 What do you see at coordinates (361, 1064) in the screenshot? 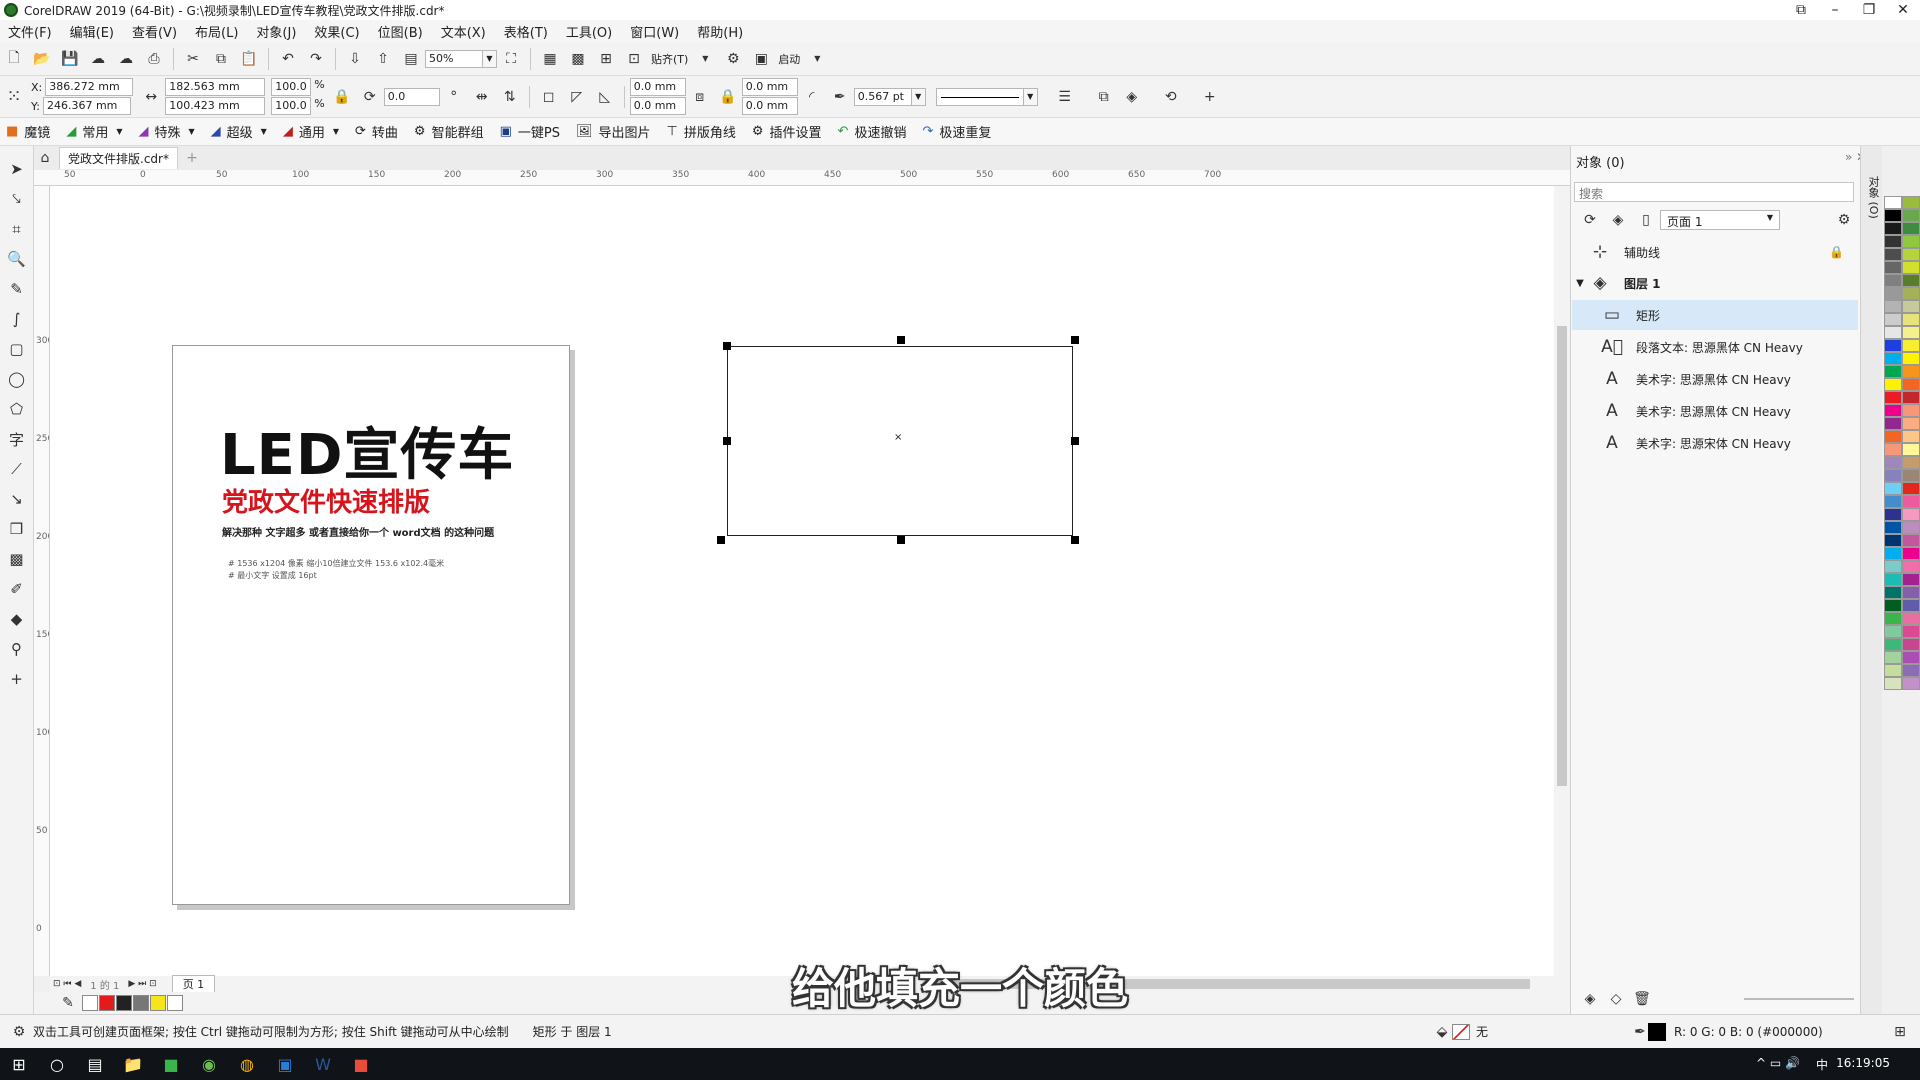
I see `red-app-icon: ■` at bounding box center [361, 1064].